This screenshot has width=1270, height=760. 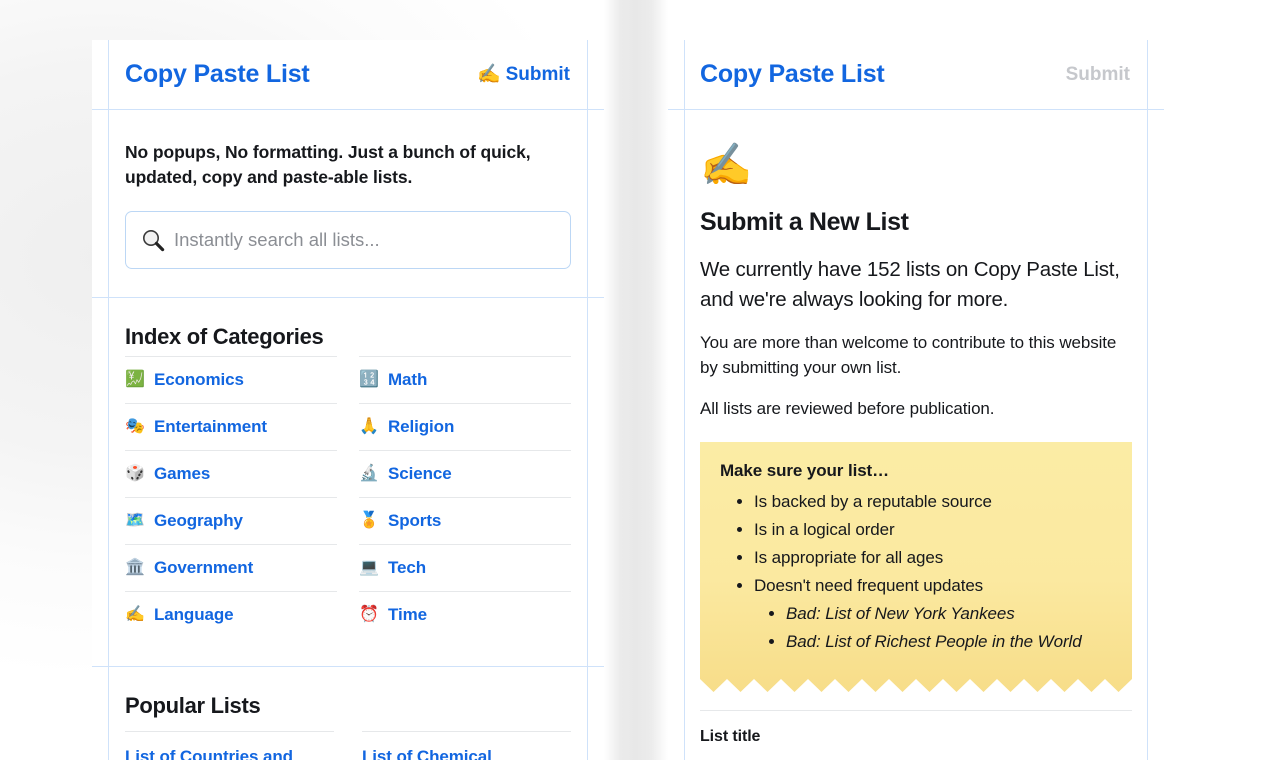 What do you see at coordinates (726, 164) in the screenshot?
I see `writing-hand-icon-hero: ✍️` at bounding box center [726, 164].